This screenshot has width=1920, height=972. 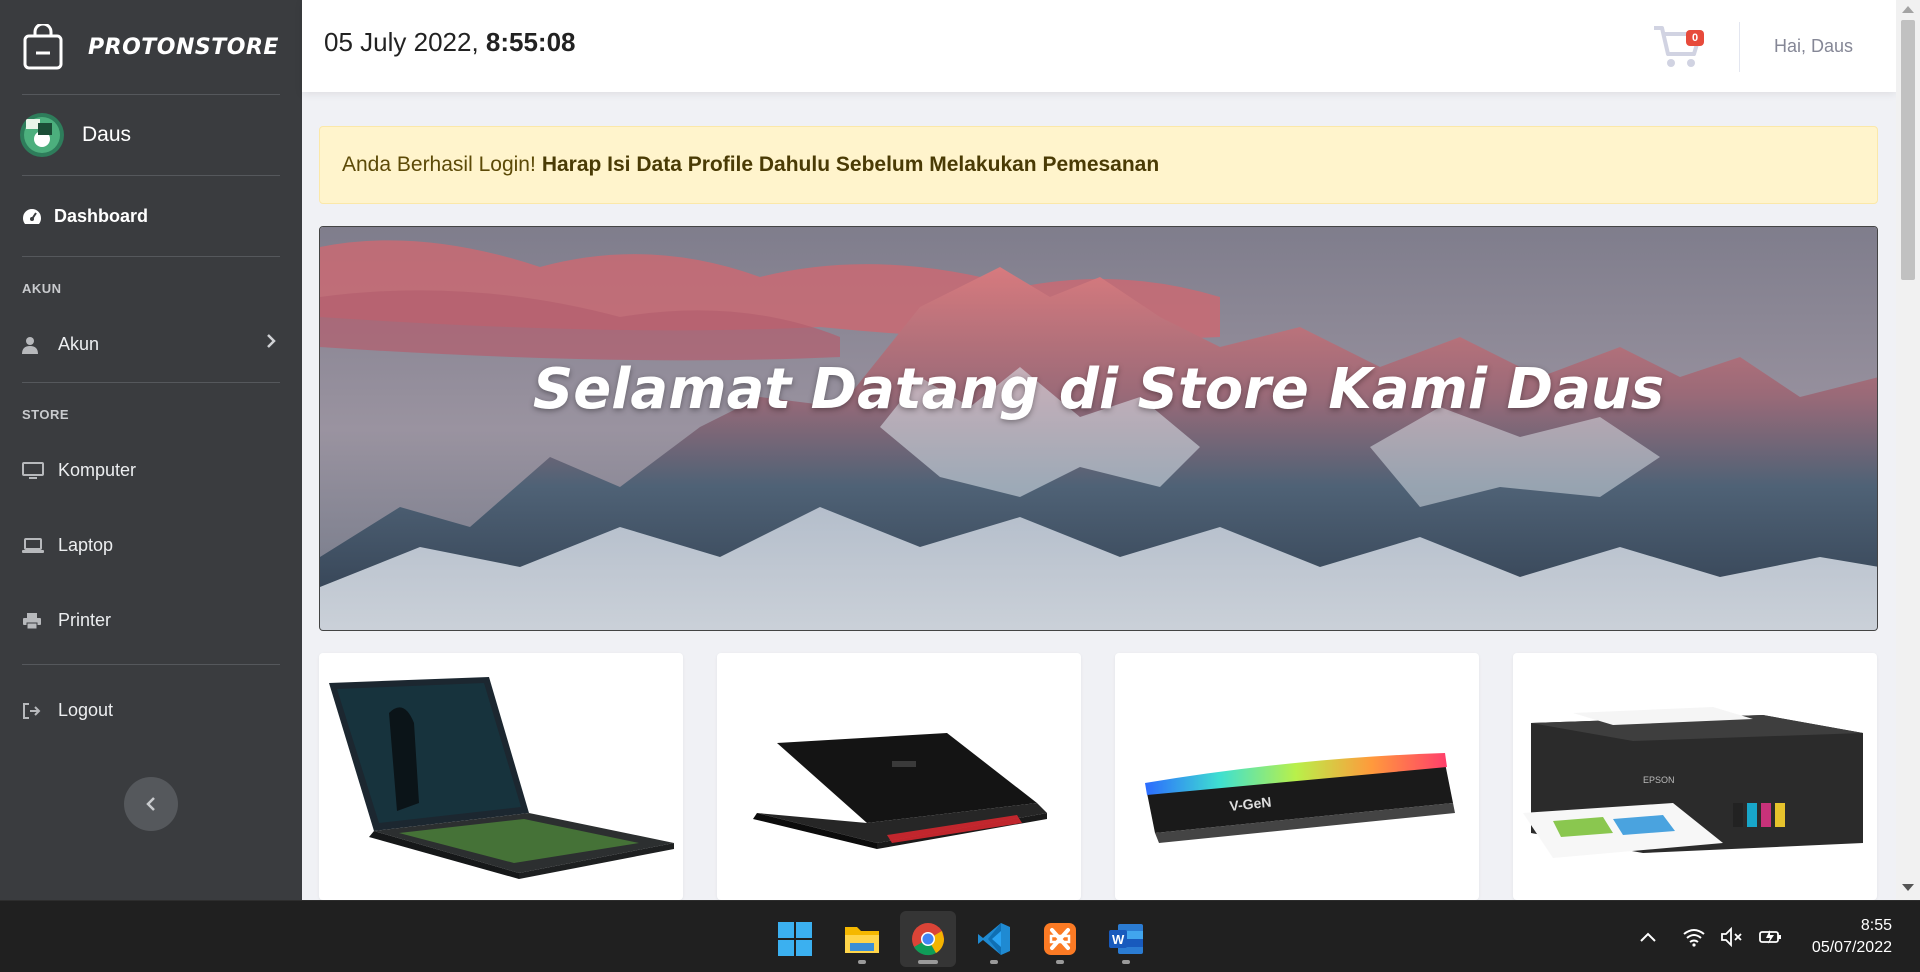 I want to click on topbar-divider, so click(x=1739, y=47).